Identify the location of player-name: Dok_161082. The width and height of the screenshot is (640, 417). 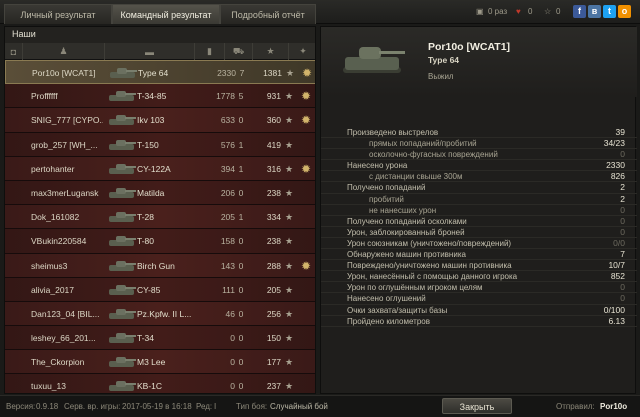
(67, 217).